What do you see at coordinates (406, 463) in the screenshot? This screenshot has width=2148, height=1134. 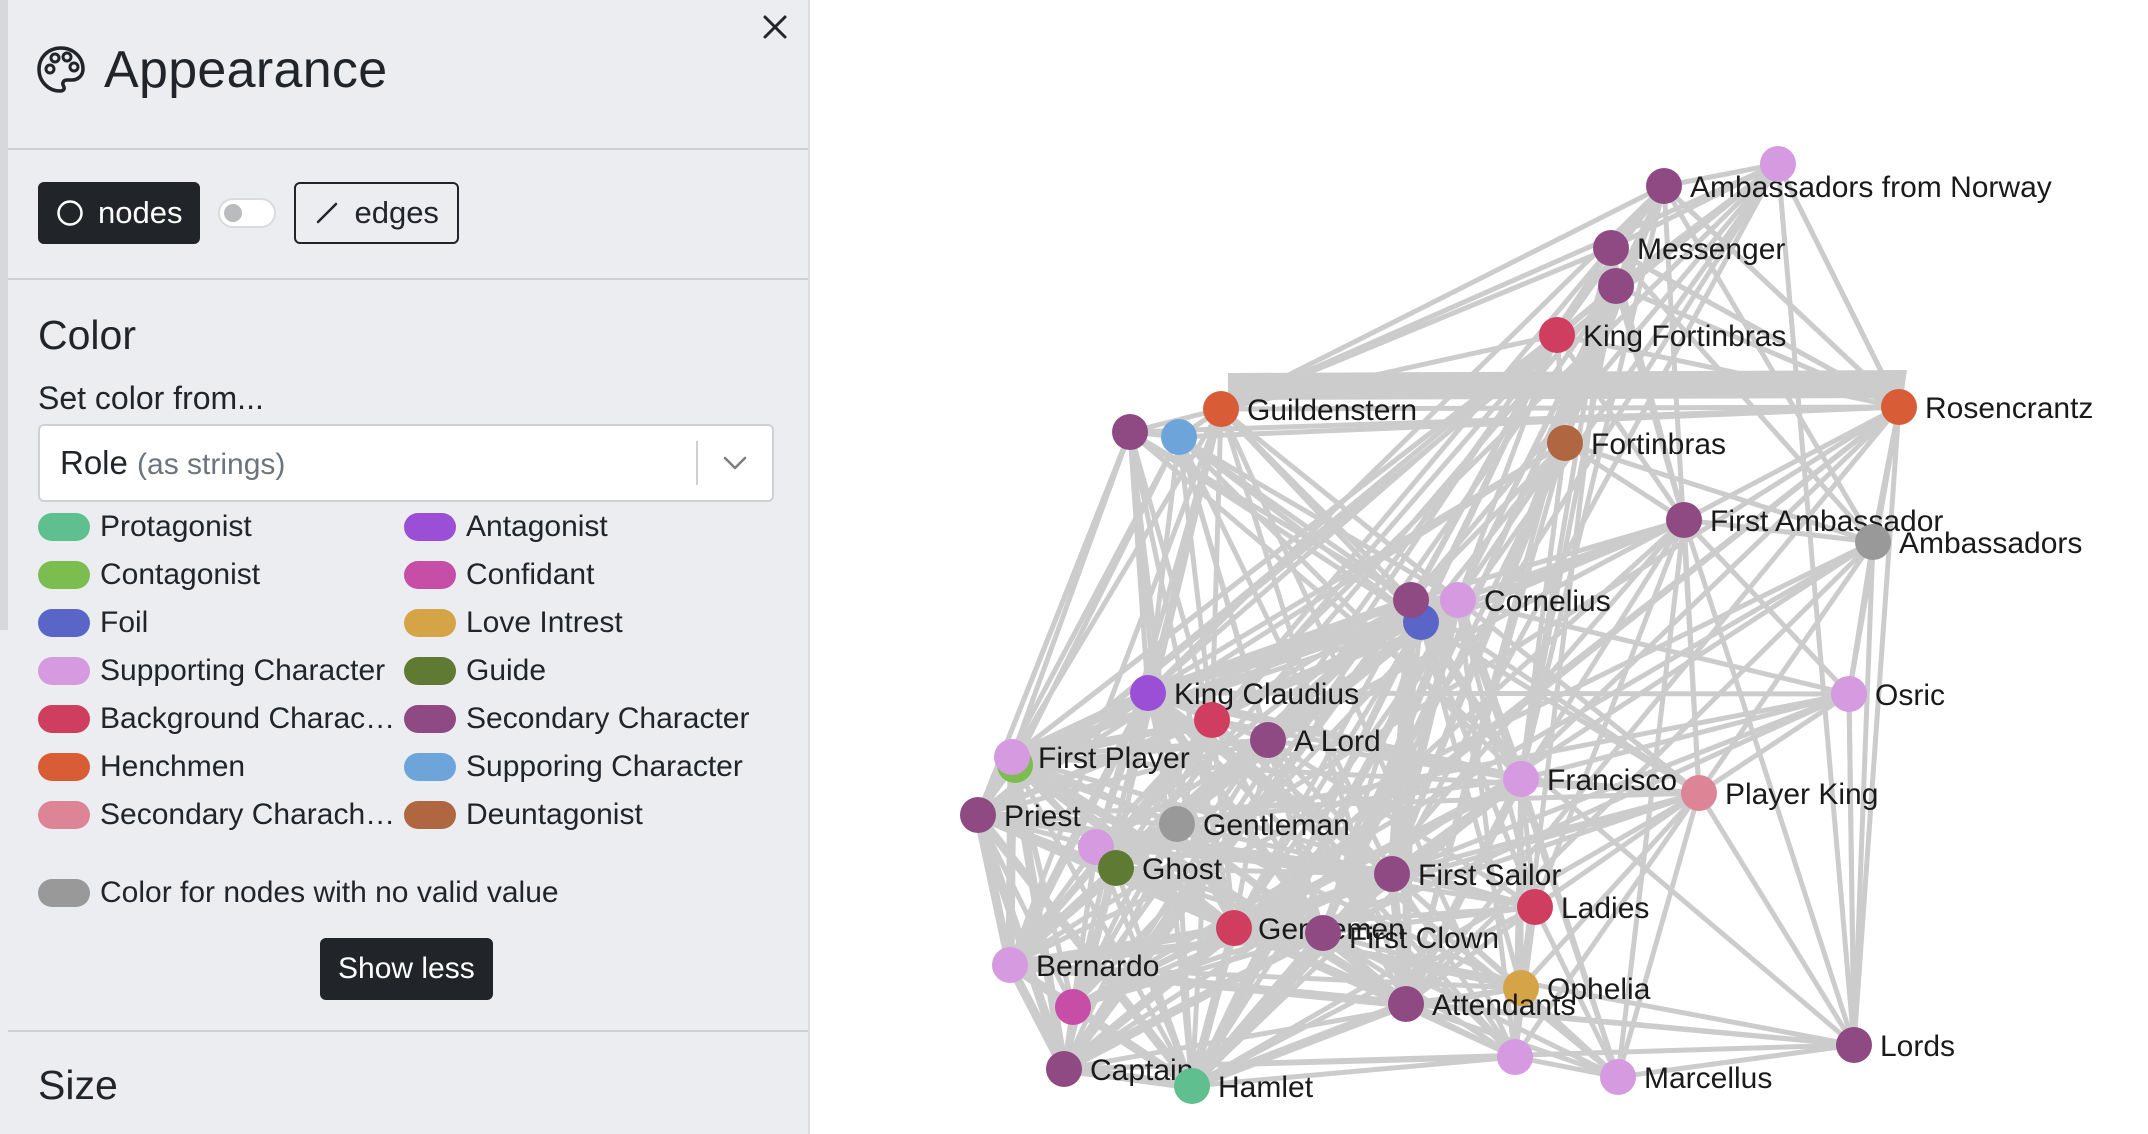 I see `color-attribute-select: Role (as strings)` at bounding box center [406, 463].